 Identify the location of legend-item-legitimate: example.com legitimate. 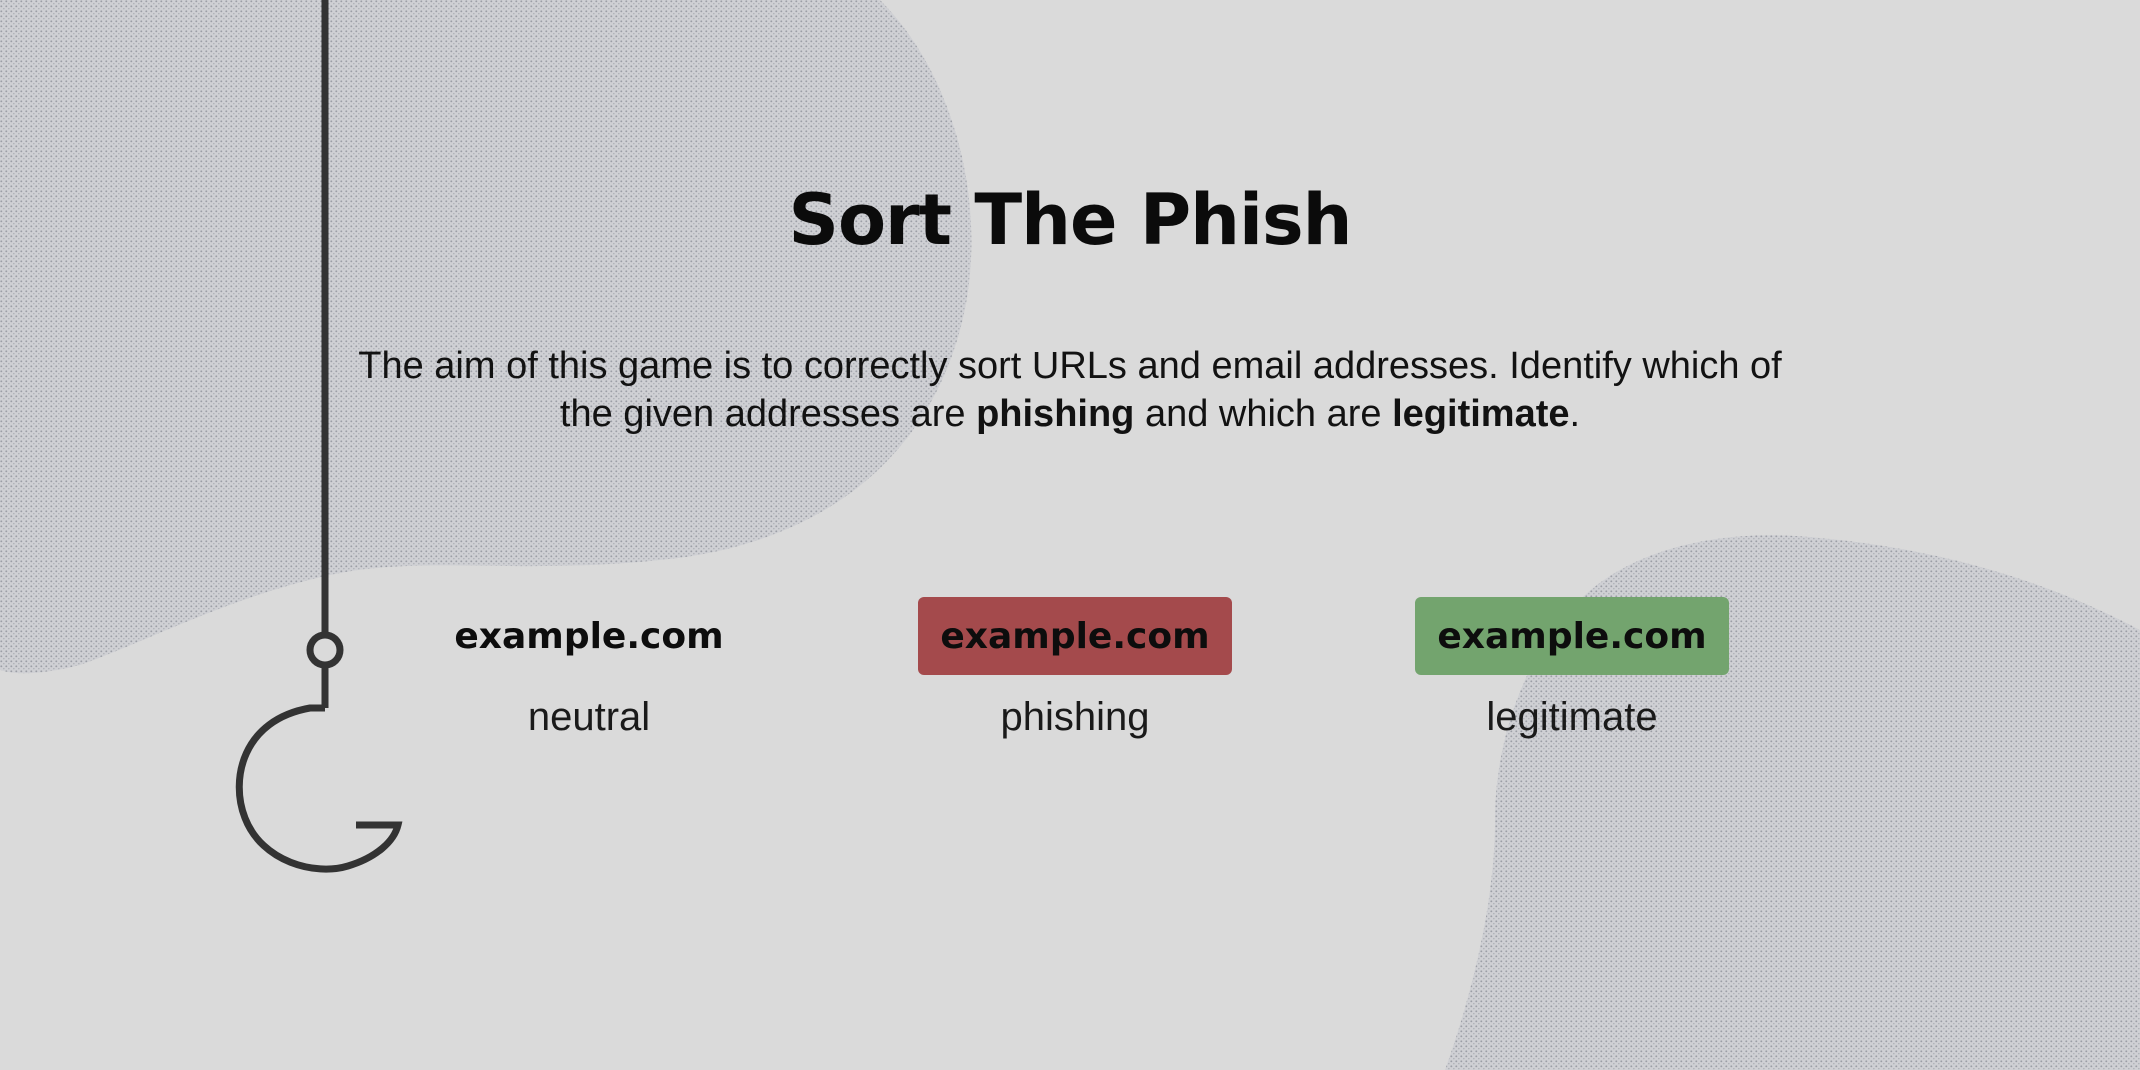
(1572, 670).